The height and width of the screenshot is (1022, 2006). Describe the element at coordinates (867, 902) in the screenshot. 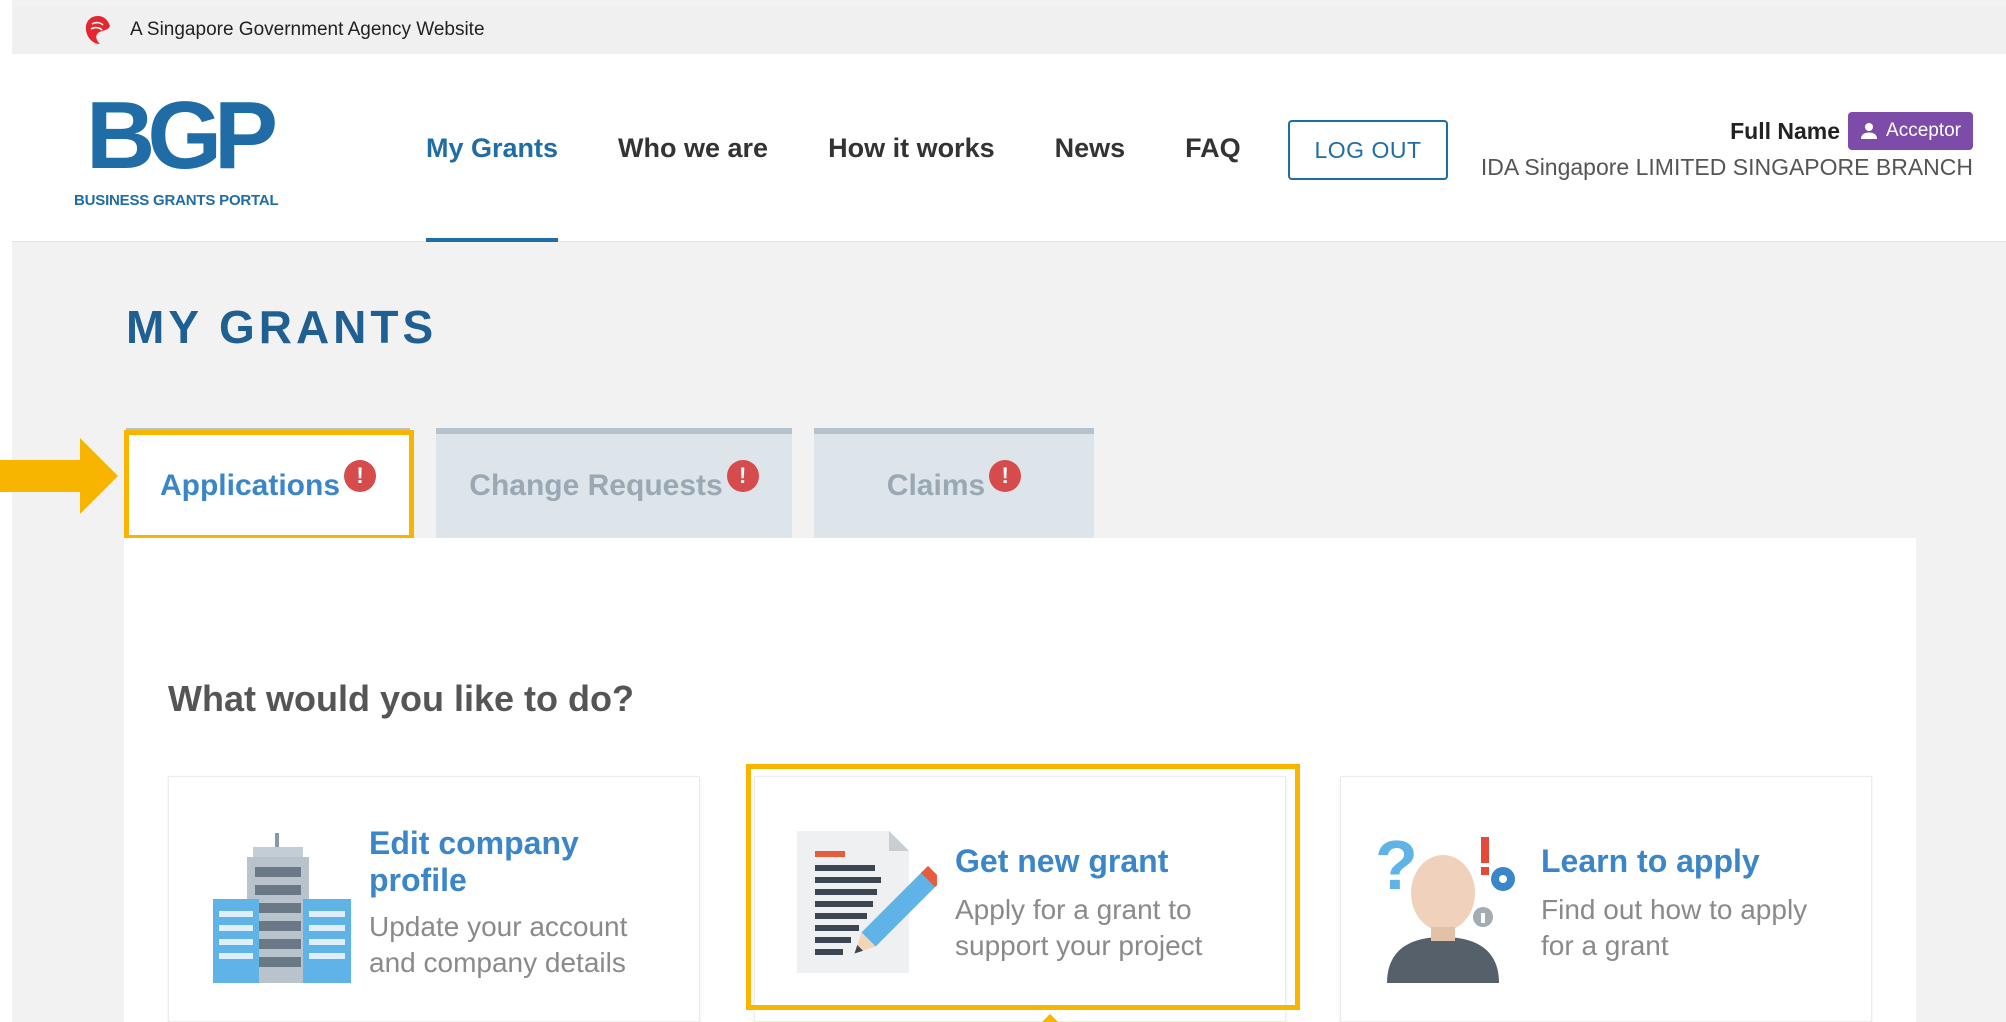

I see `document-pencil-icon` at that location.